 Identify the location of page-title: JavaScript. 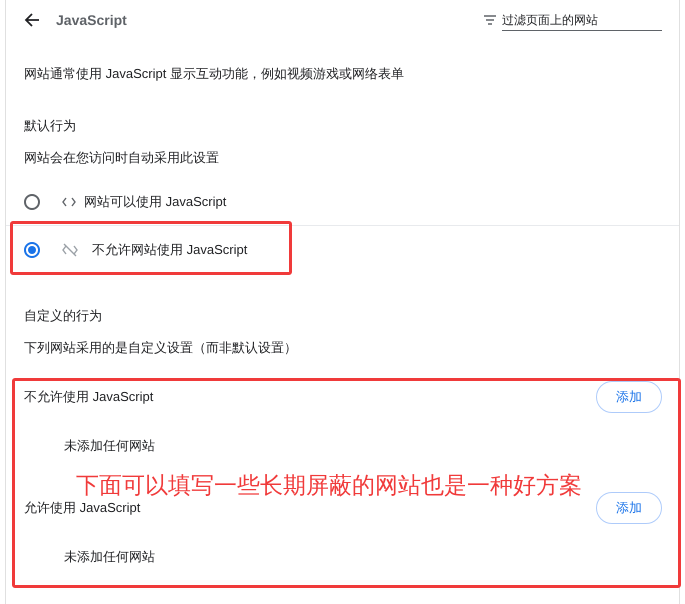
(91, 20).